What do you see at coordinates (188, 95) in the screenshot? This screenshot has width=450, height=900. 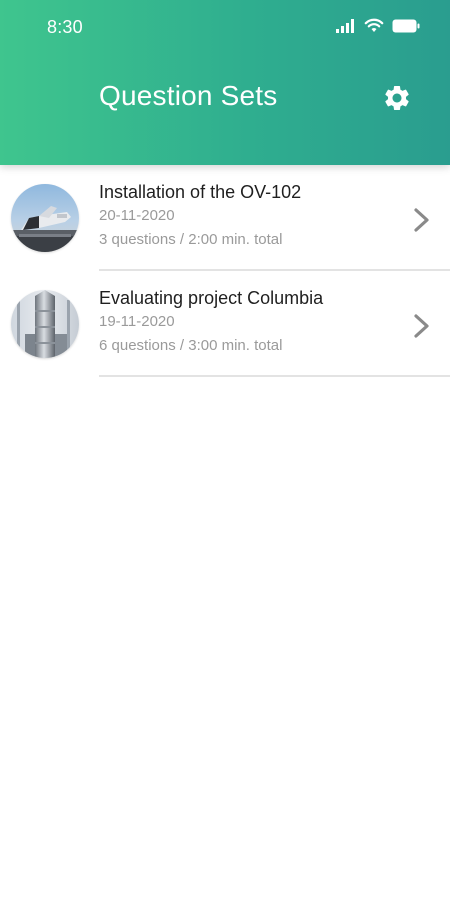 I see `page-title: Question Sets` at bounding box center [188, 95].